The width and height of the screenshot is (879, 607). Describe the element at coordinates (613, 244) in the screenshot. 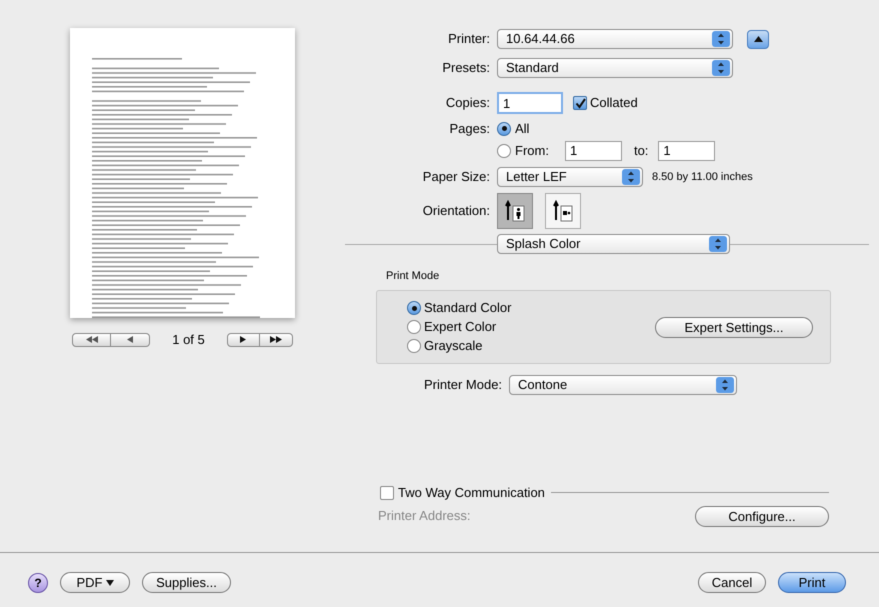

I see `panel-popup: Splash Color` at that location.